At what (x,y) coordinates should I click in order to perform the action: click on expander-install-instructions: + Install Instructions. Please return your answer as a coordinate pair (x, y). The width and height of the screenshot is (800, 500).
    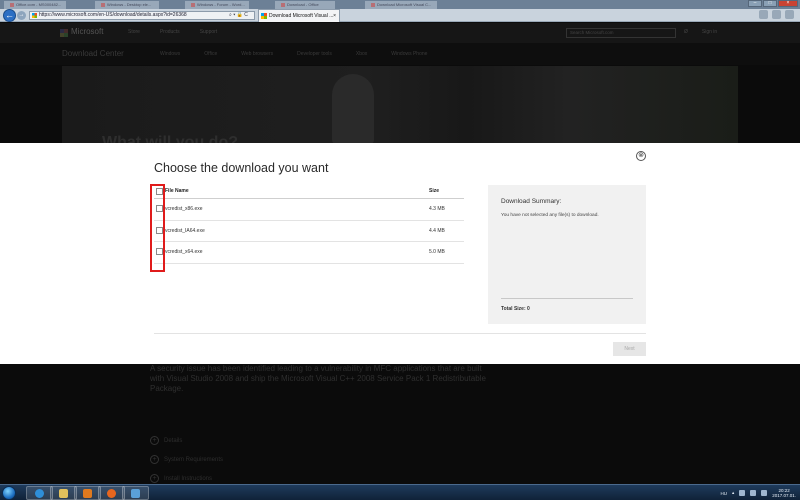
    Looking at the image, I should click on (181, 478).